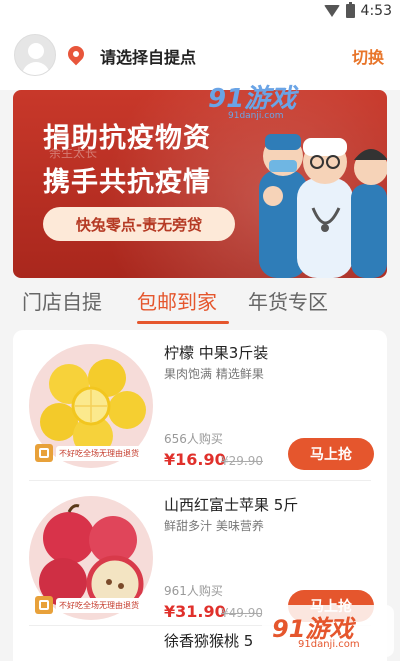 Image resolution: width=400 pixels, height=661 pixels. I want to click on watermark-site-text: 91danji.com, so click(329, 644).